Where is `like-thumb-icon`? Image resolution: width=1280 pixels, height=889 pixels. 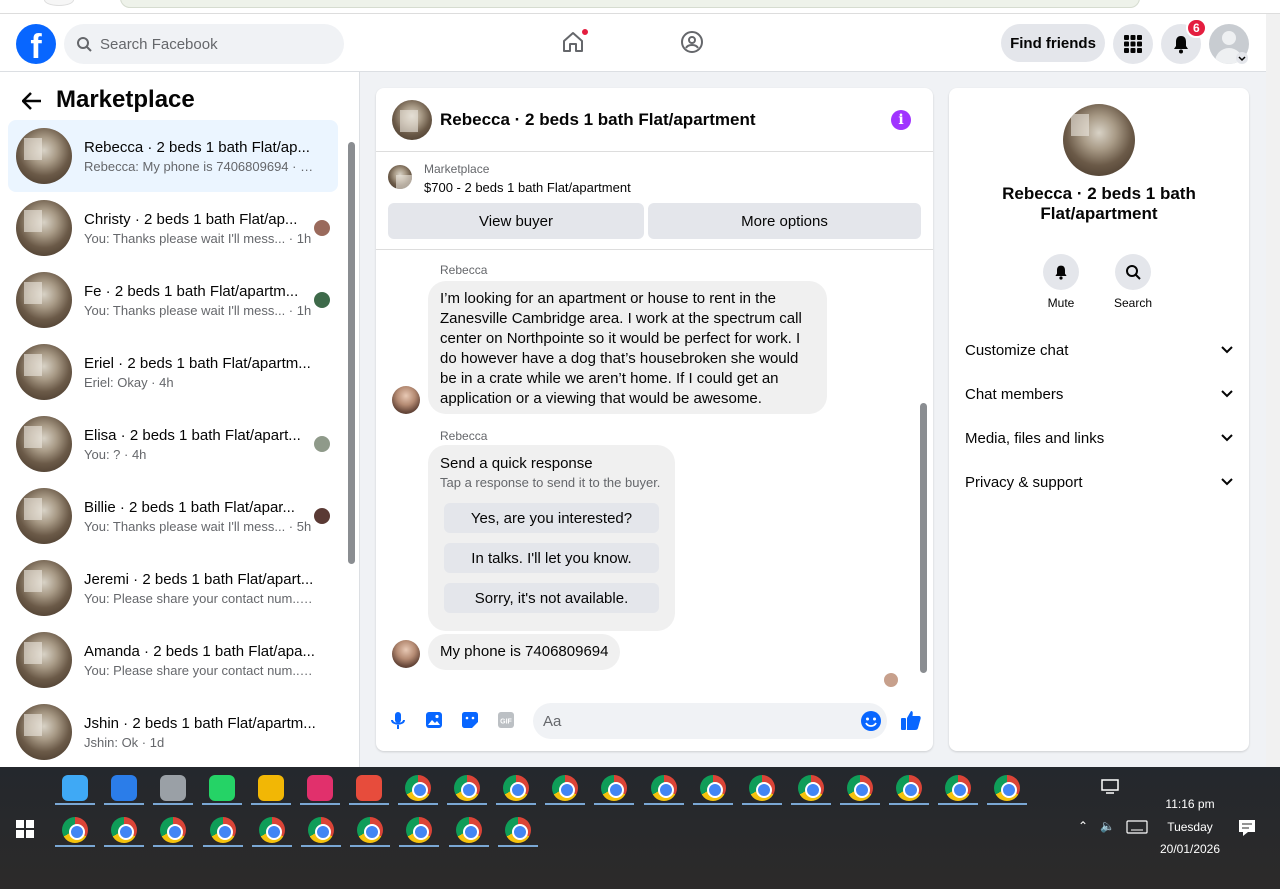 like-thumb-icon is located at coordinates (911, 720).